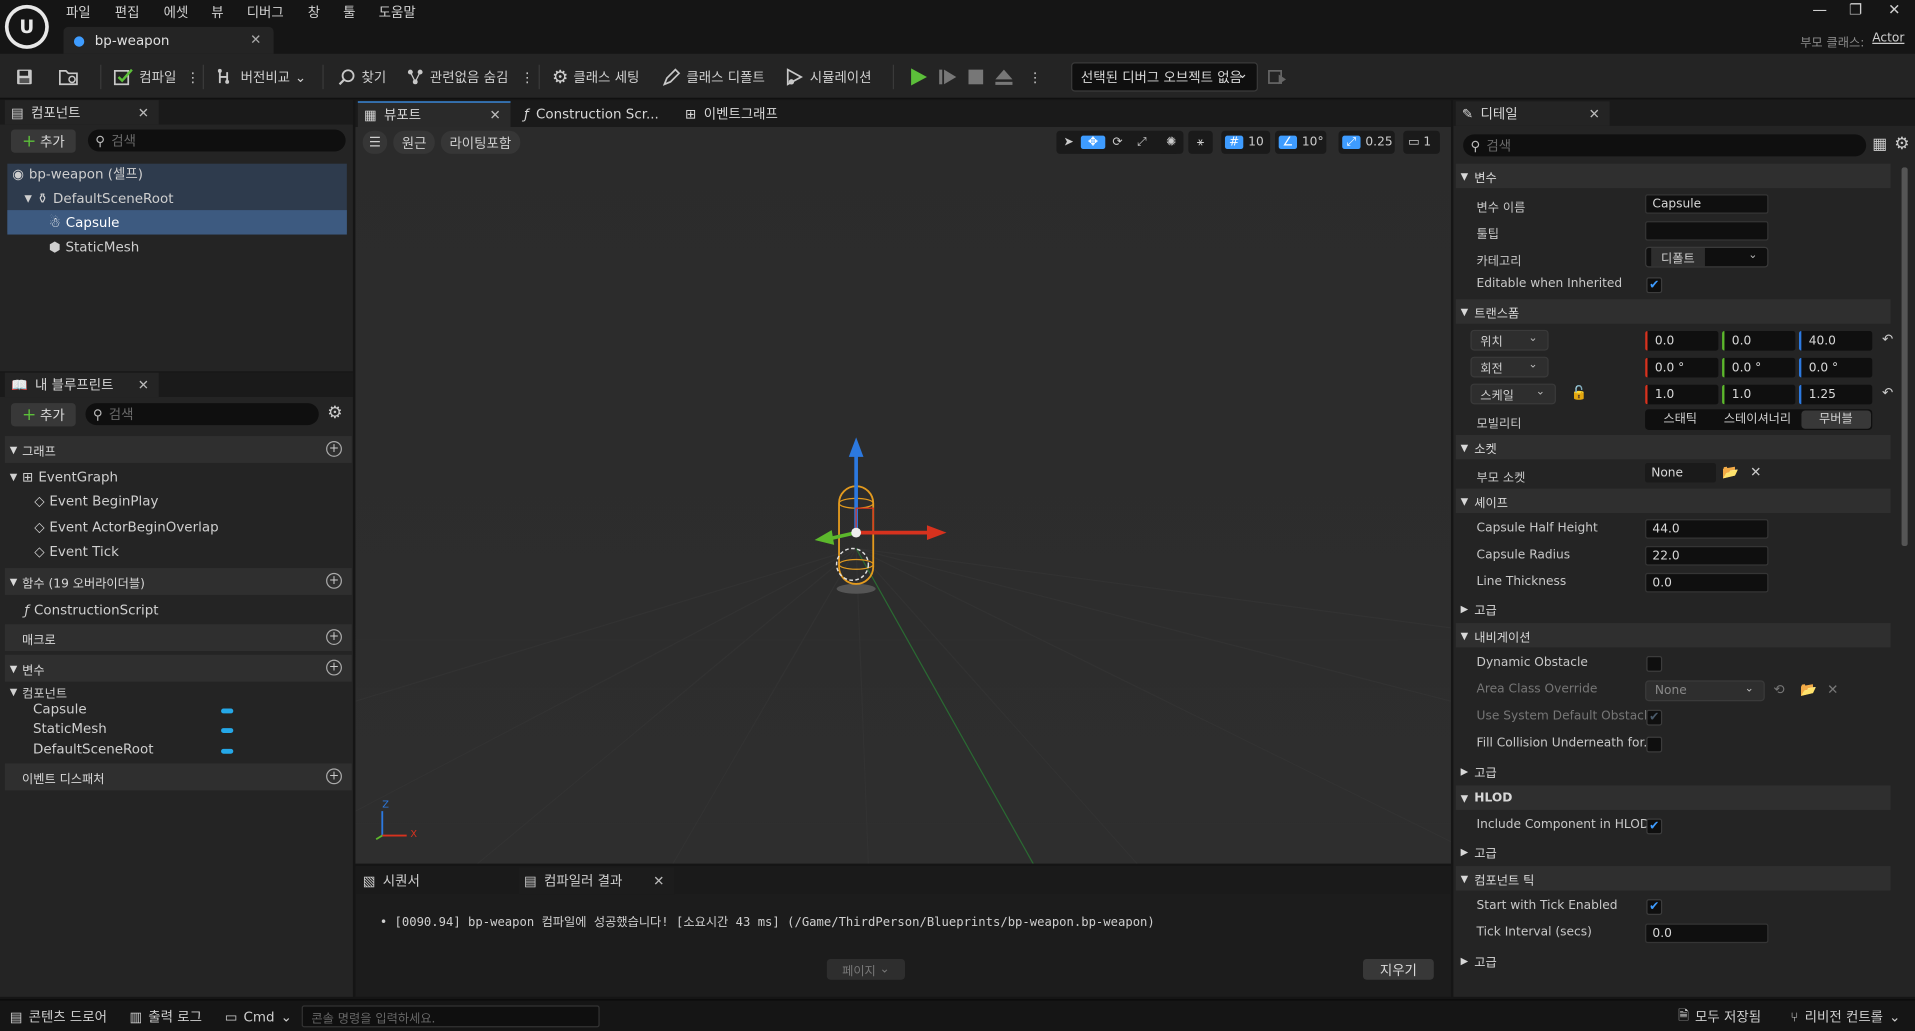 The width and height of the screenshot is (1915, 1031). What do you see at coordinates (1836, 419) in the screenshot?
I see `mobility-movable: 무버블` at bounding box center [1836, 419].